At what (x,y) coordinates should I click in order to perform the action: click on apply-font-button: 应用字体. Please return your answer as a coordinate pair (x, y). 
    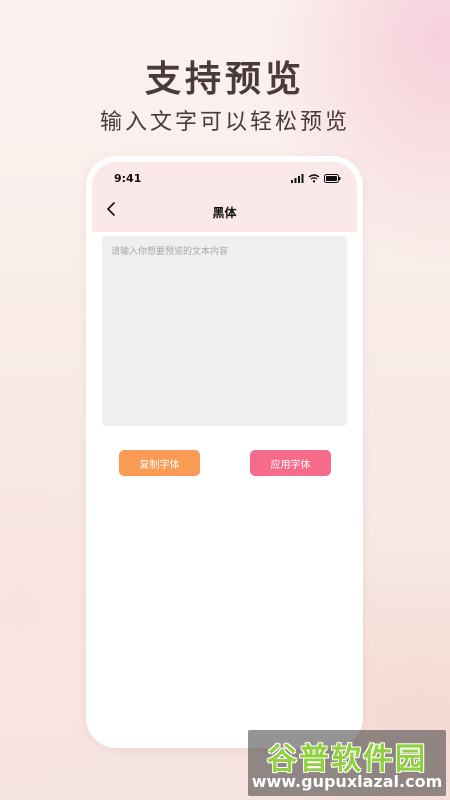
    Looking at the image, I should click on (290, 463).